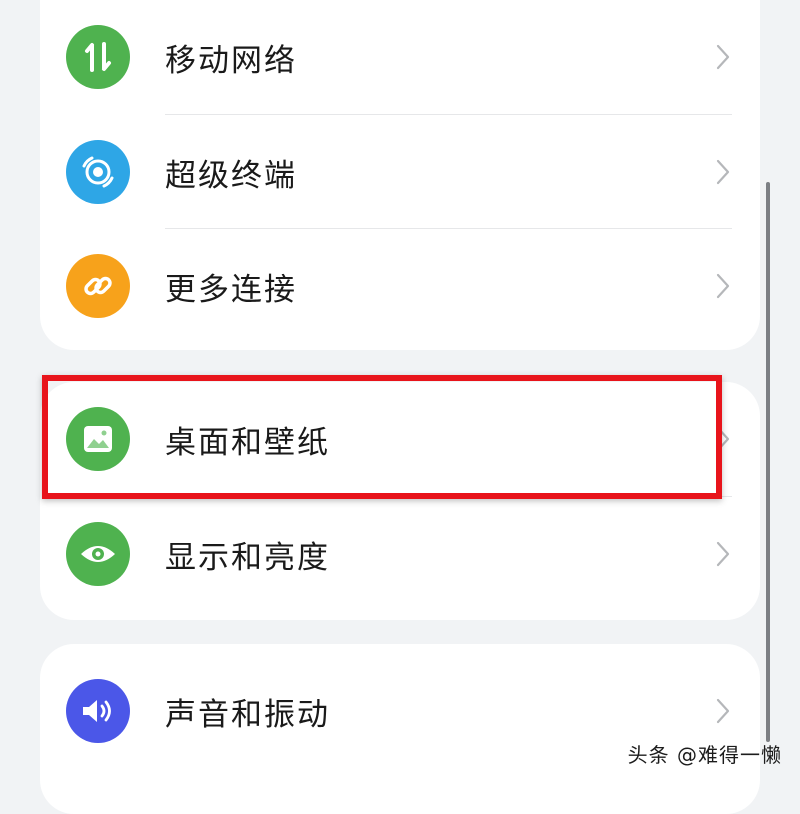 Image resolution: width=800 pixels, height=814 pixels. What do you see at coordinates (768, 462) in the screenshot?
I see `scrollbar` at bounding box center [768, 462].